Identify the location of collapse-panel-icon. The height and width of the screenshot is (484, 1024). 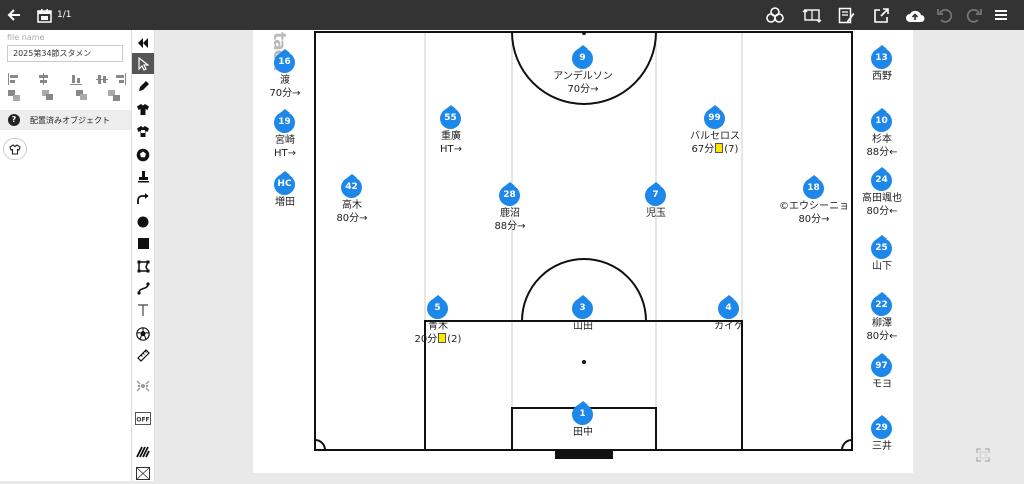
(143, 42).